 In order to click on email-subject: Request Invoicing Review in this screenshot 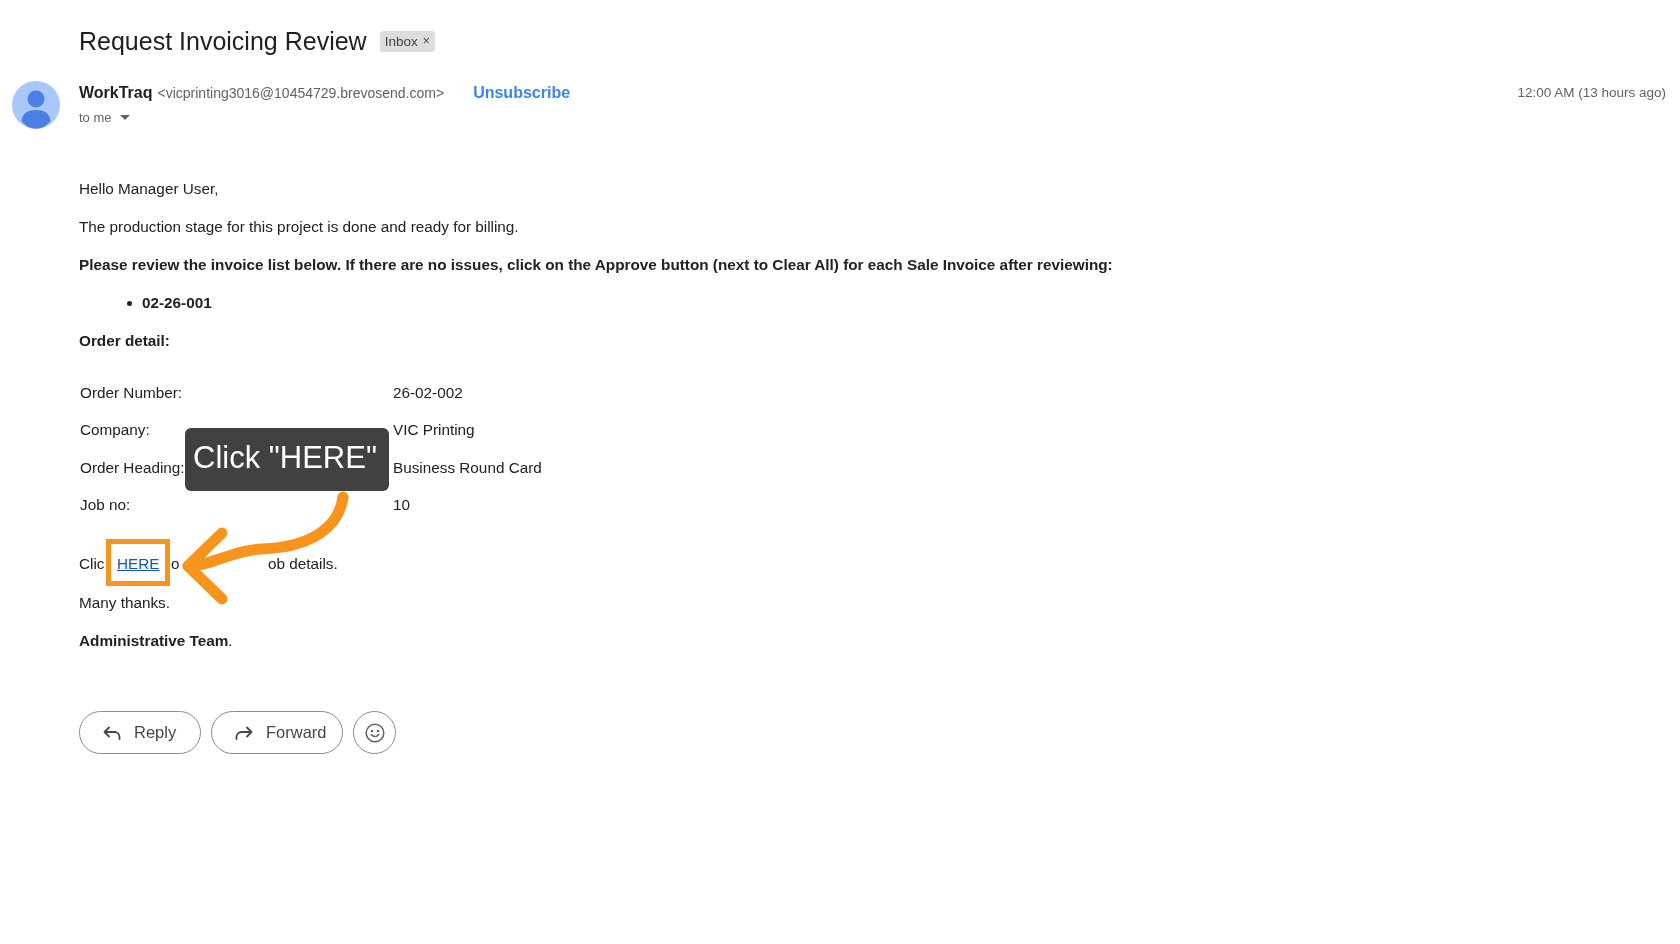, I will do `click(223, 41)`.